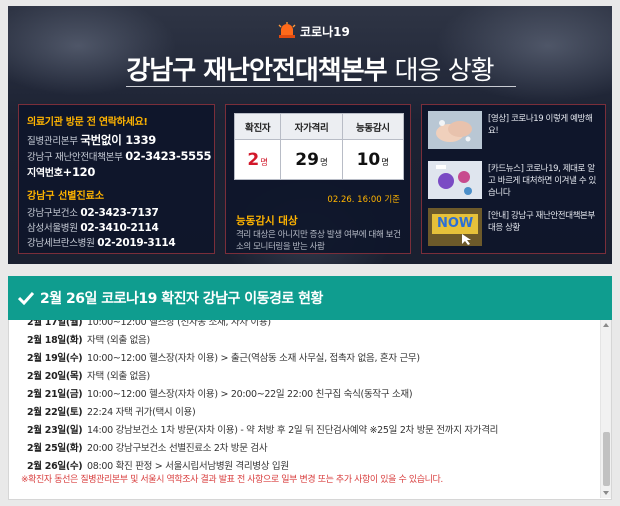 The image size is (620, 506). I want to click on clinic-row: 강남구보건소 02-3423-7137, so click(116, 213).